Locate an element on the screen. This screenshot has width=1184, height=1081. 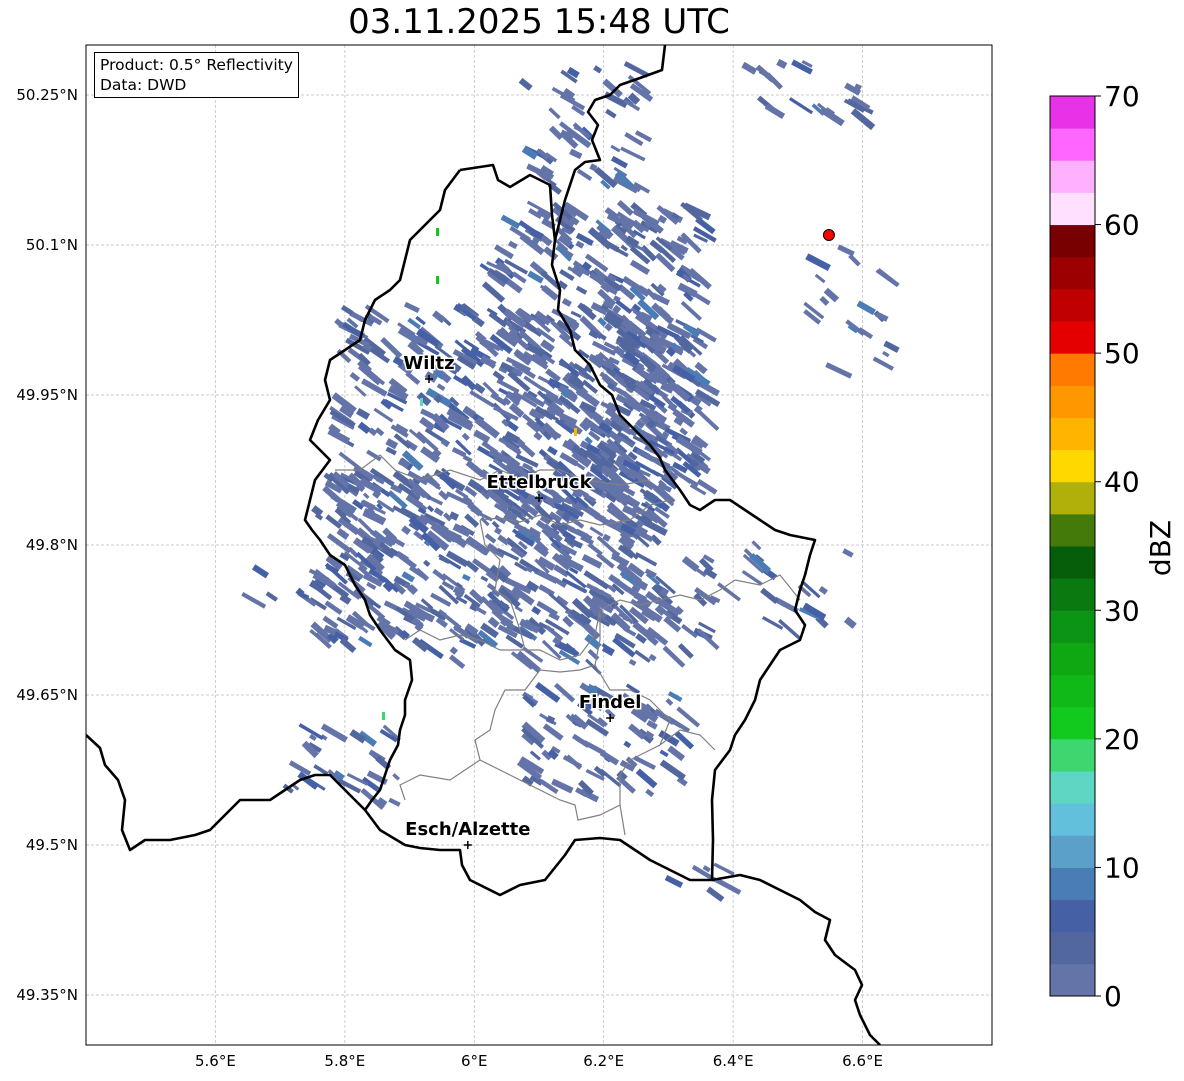
colorbar-label: dBZ is located at coordinates (1160, 548).